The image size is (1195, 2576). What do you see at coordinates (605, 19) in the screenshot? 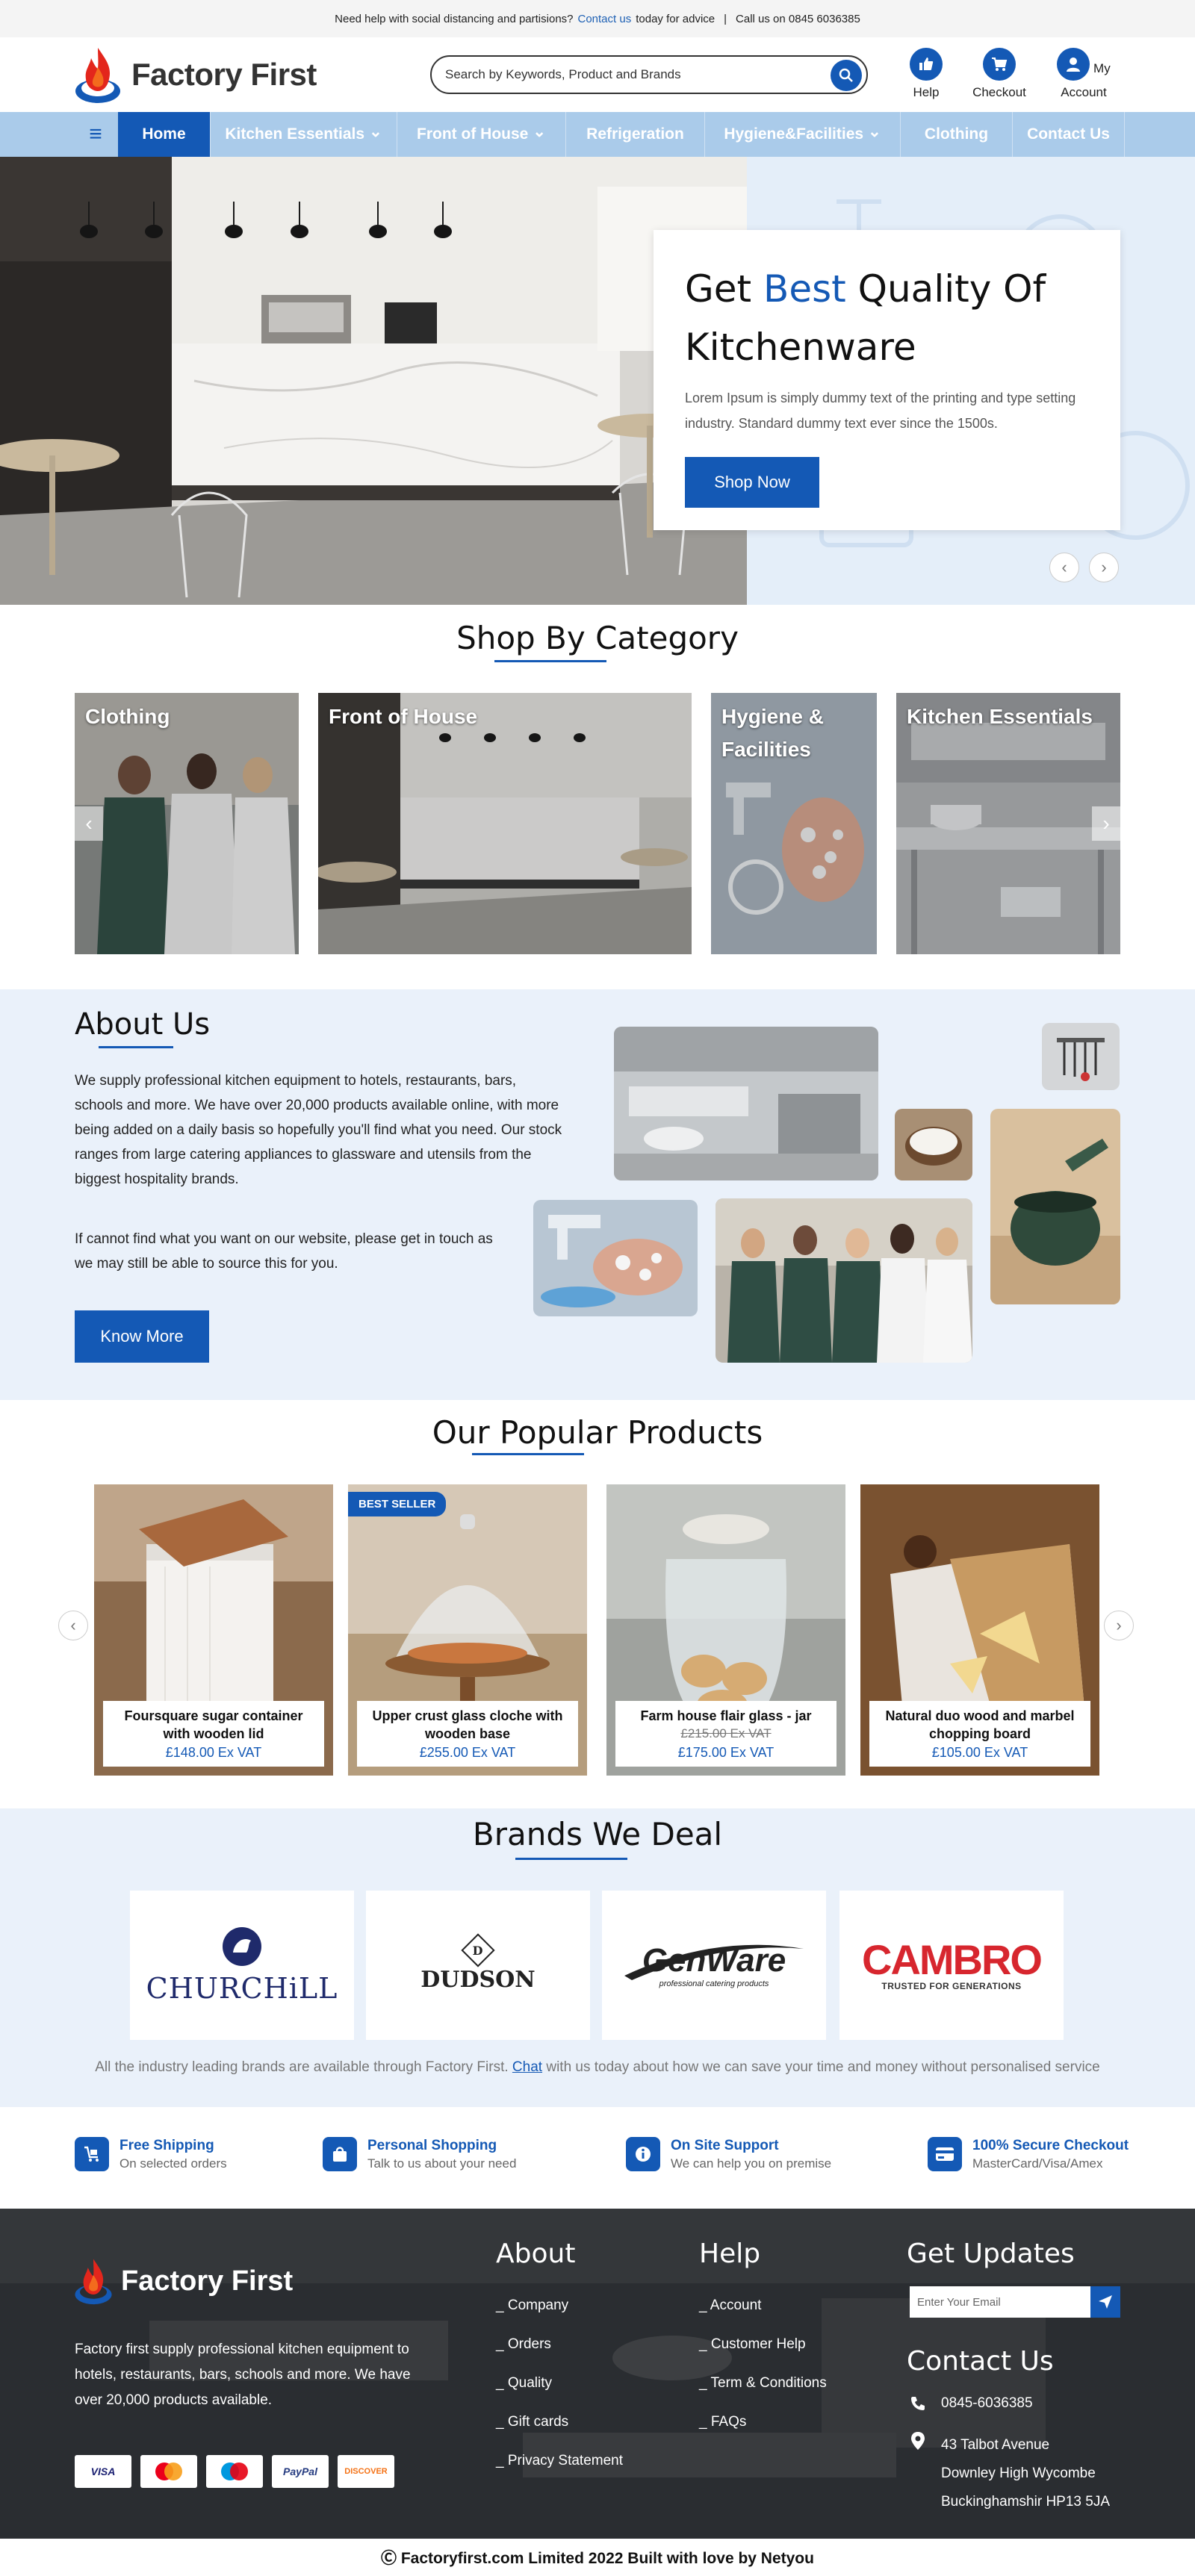
I see `contact-us-link: Contact us` at bounding box center [605, 19].